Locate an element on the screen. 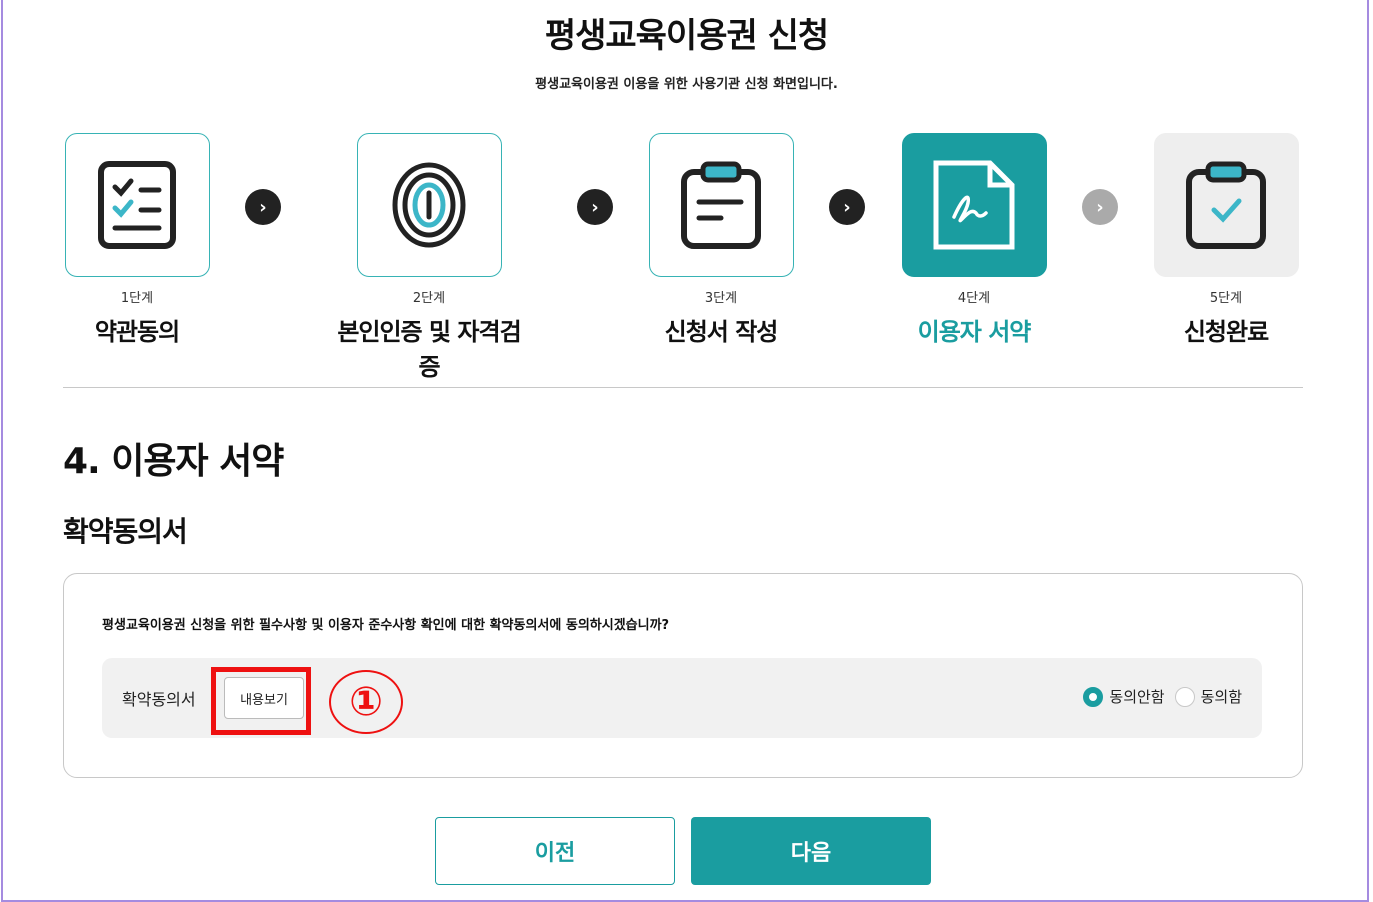 This screenshot has width=1373, height=902. radio-disagree: 동의안함 is located at coordinates (1124, 696).